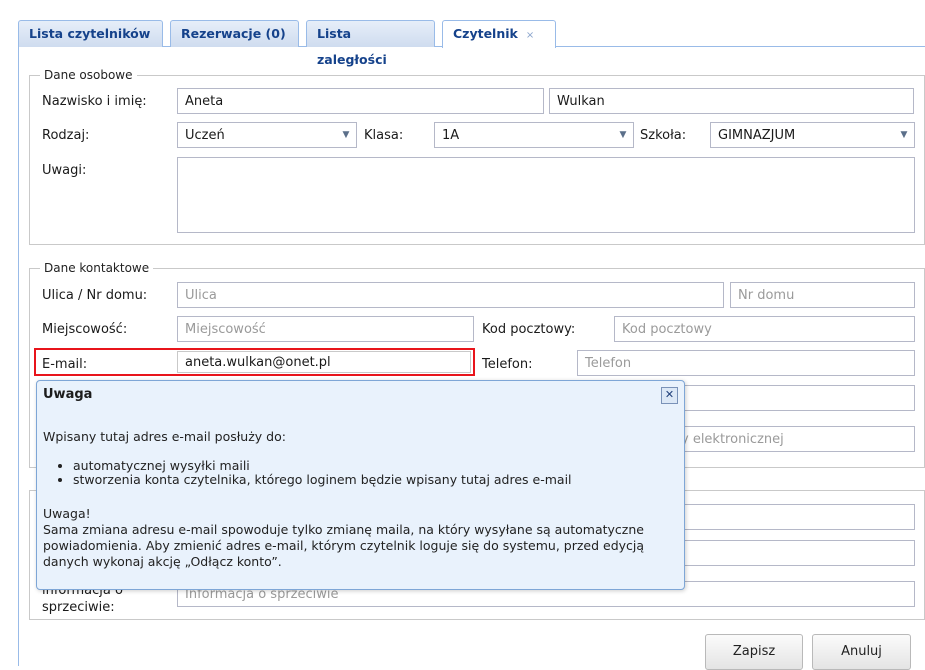  What do you see at coordinates (162, 561) in the screenshot?
I see `tooltip-warning-line: danych wykonaj akcję „Odłącz konto”.` at bounding box center [162, 561].